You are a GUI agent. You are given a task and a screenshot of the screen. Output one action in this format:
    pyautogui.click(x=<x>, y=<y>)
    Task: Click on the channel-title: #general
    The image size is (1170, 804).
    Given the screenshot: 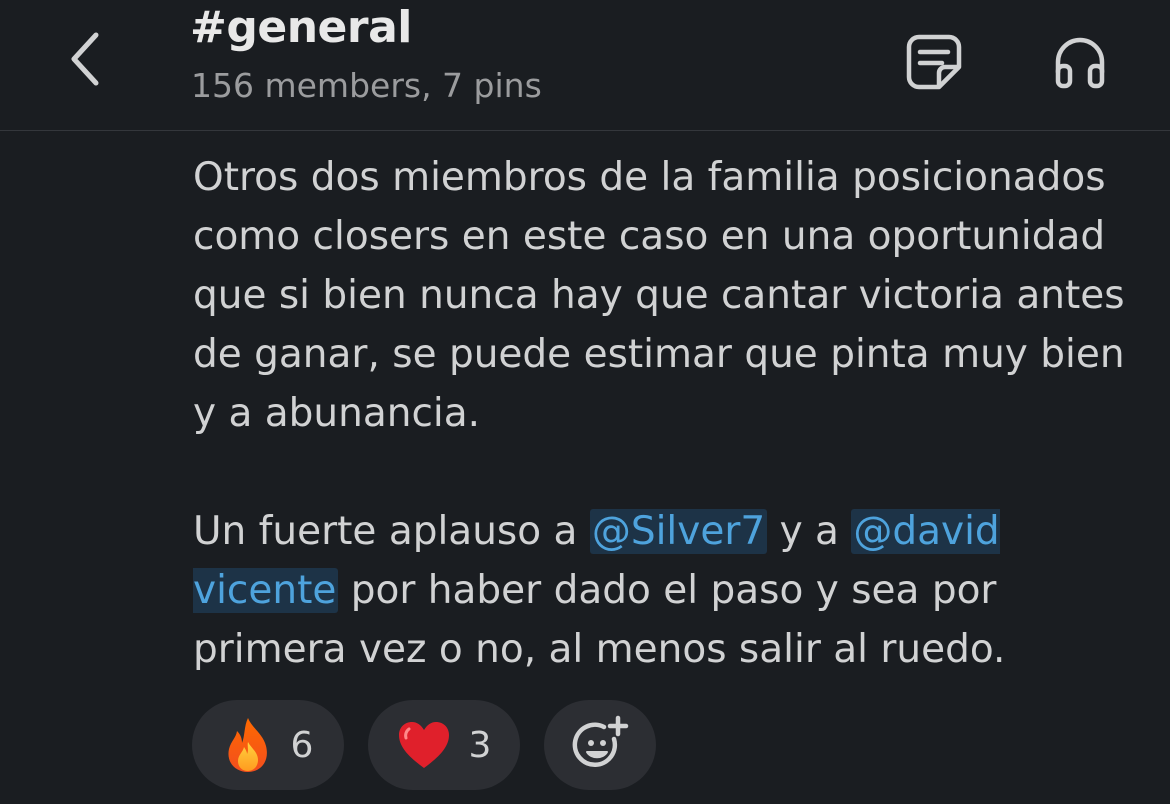 What is the action you would take?
    pyautogui.click(x=301, y=27)
    